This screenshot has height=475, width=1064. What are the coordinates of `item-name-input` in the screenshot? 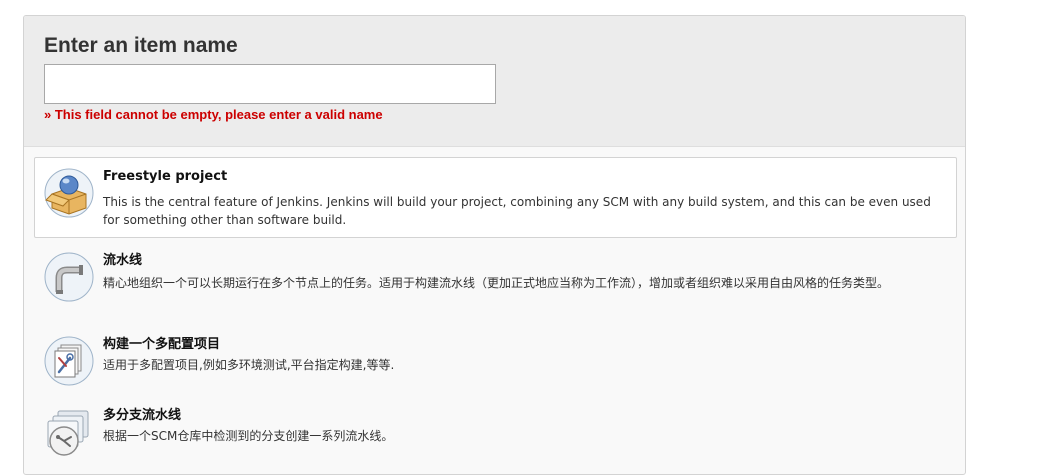 It's located at (270, 84).